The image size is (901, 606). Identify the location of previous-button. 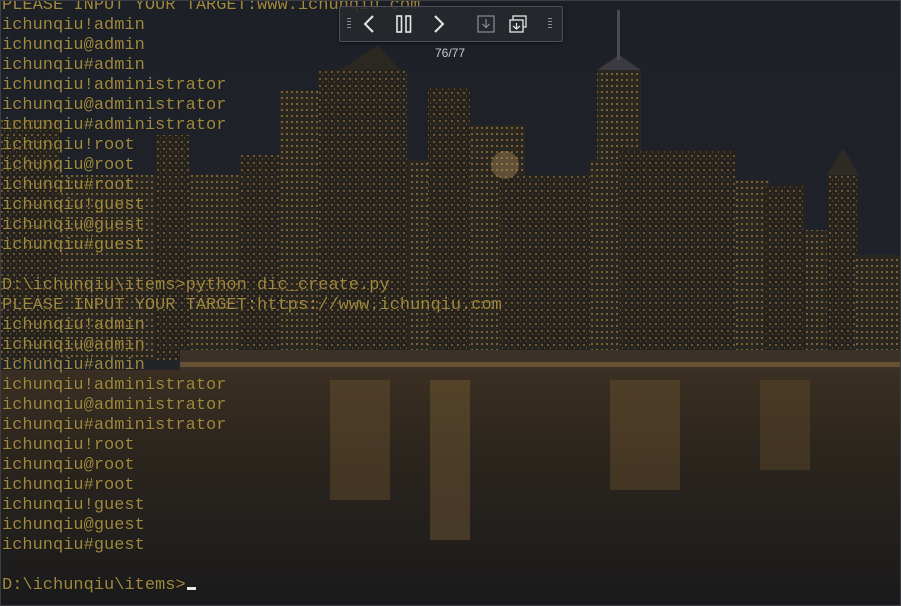
(369, 24).